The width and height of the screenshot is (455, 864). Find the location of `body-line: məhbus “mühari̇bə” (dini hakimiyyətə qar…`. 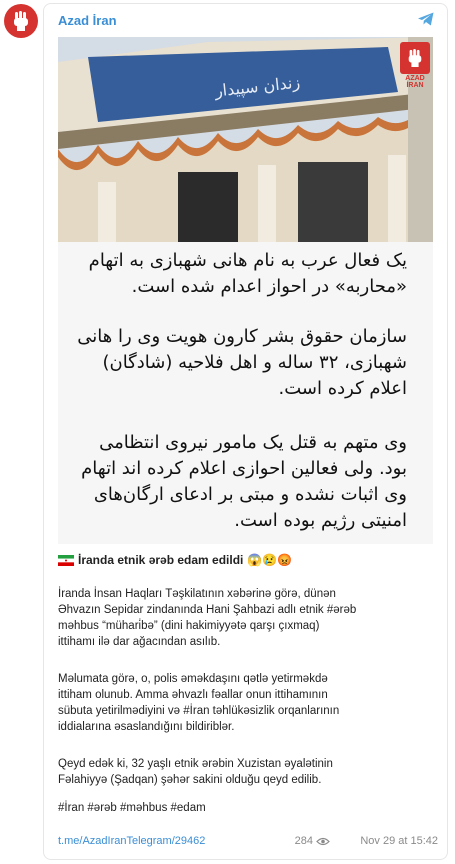

body-line: məhbus “mühari̇bə” (dini hakimiyyətə qar… is located at coordinates (189, 626).